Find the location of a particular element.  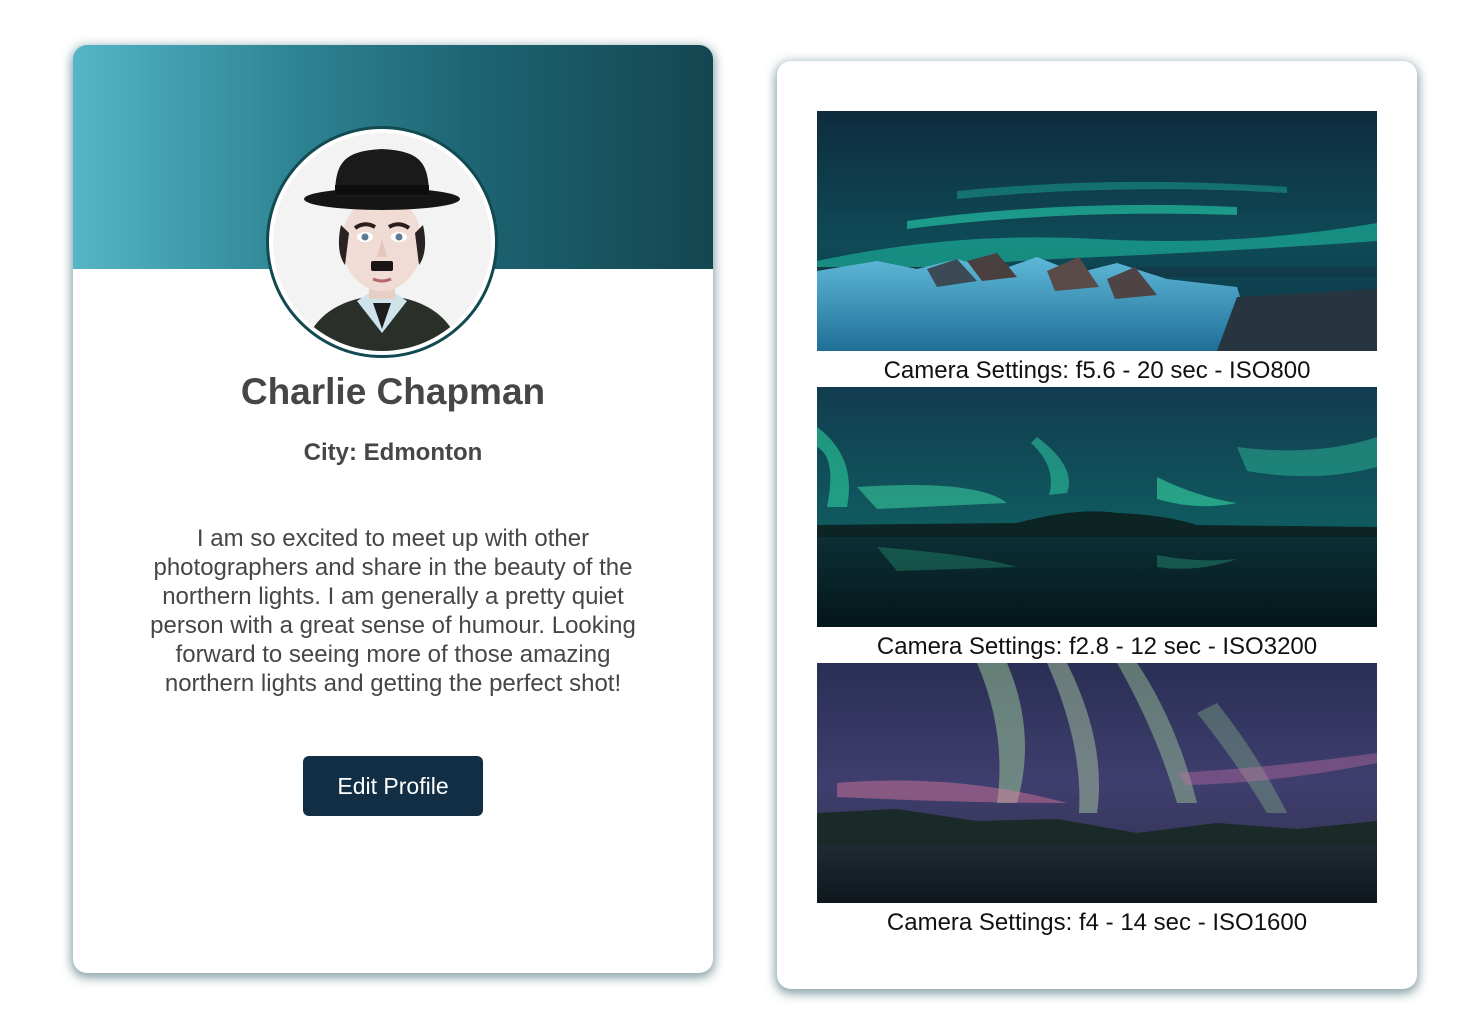

profile-name: Charlie Chapman is located at coordinates (393, 391).